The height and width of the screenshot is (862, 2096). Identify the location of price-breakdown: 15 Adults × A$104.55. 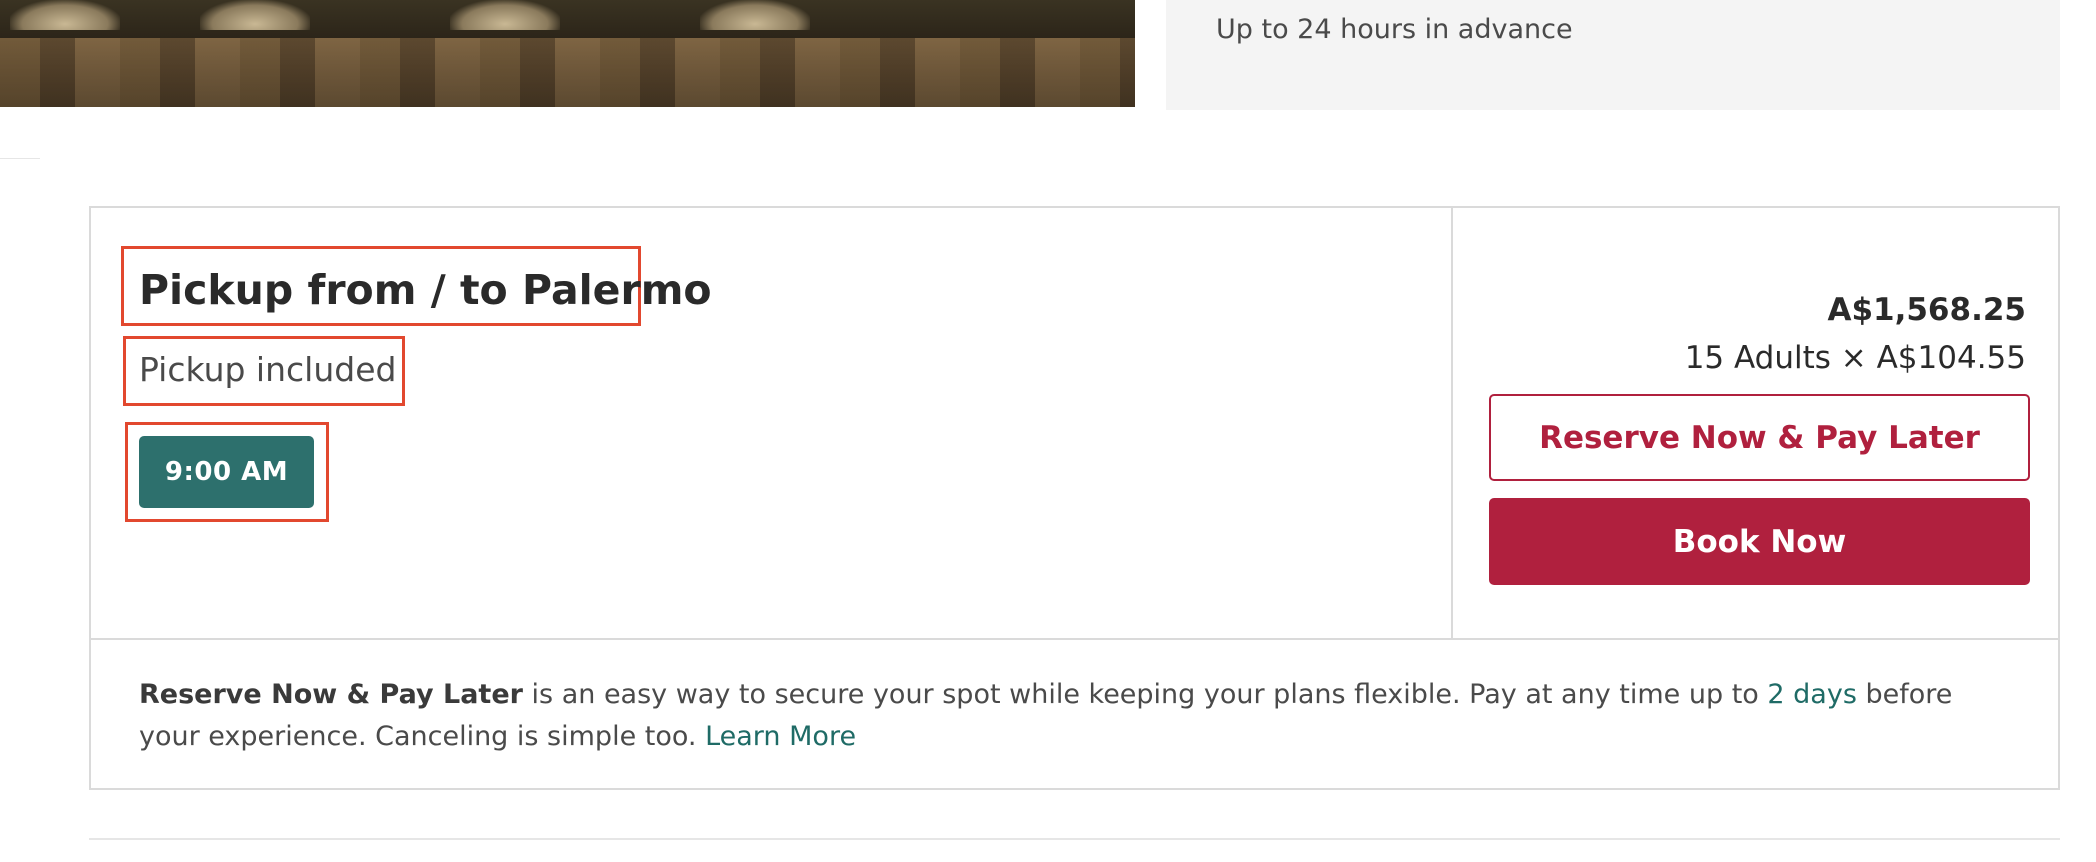
(1855, 358).